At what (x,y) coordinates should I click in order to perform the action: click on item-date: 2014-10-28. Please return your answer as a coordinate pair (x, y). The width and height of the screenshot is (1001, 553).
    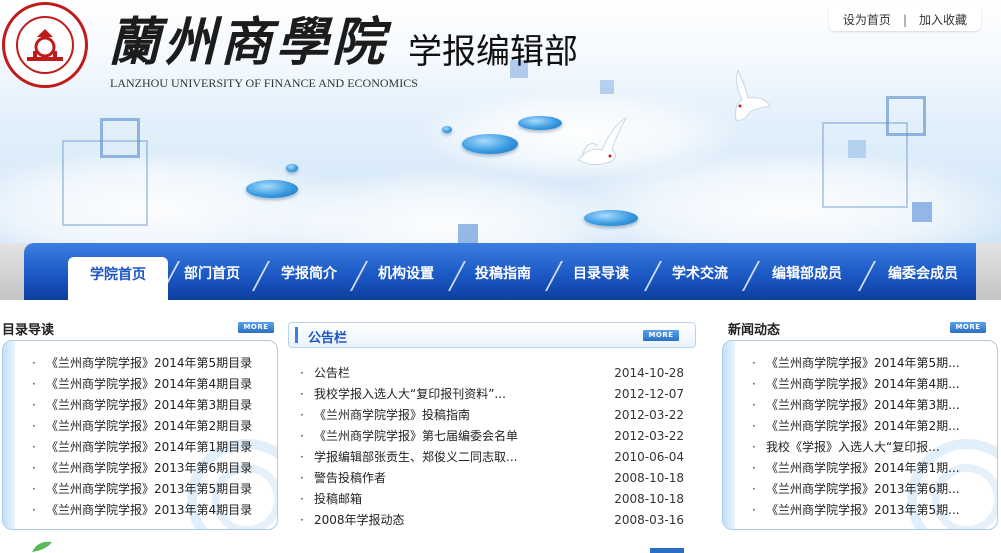
    Looking at the image, I should click on (649, 373).